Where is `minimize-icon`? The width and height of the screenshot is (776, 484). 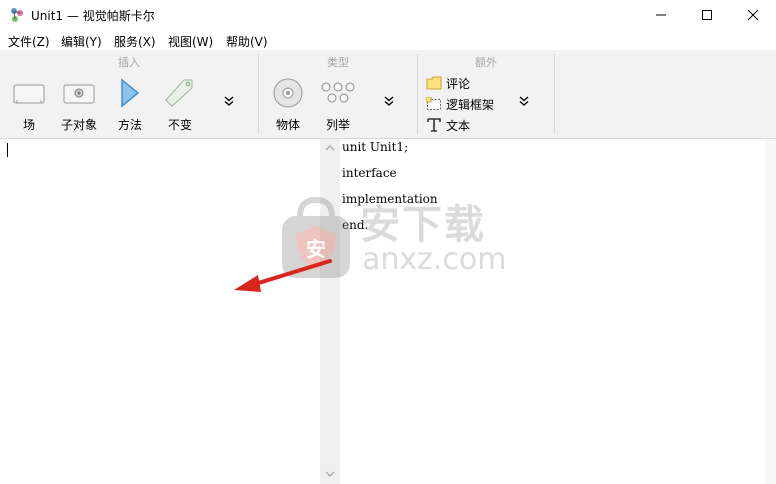 minimize-icon is located at coordinates (661, 15).